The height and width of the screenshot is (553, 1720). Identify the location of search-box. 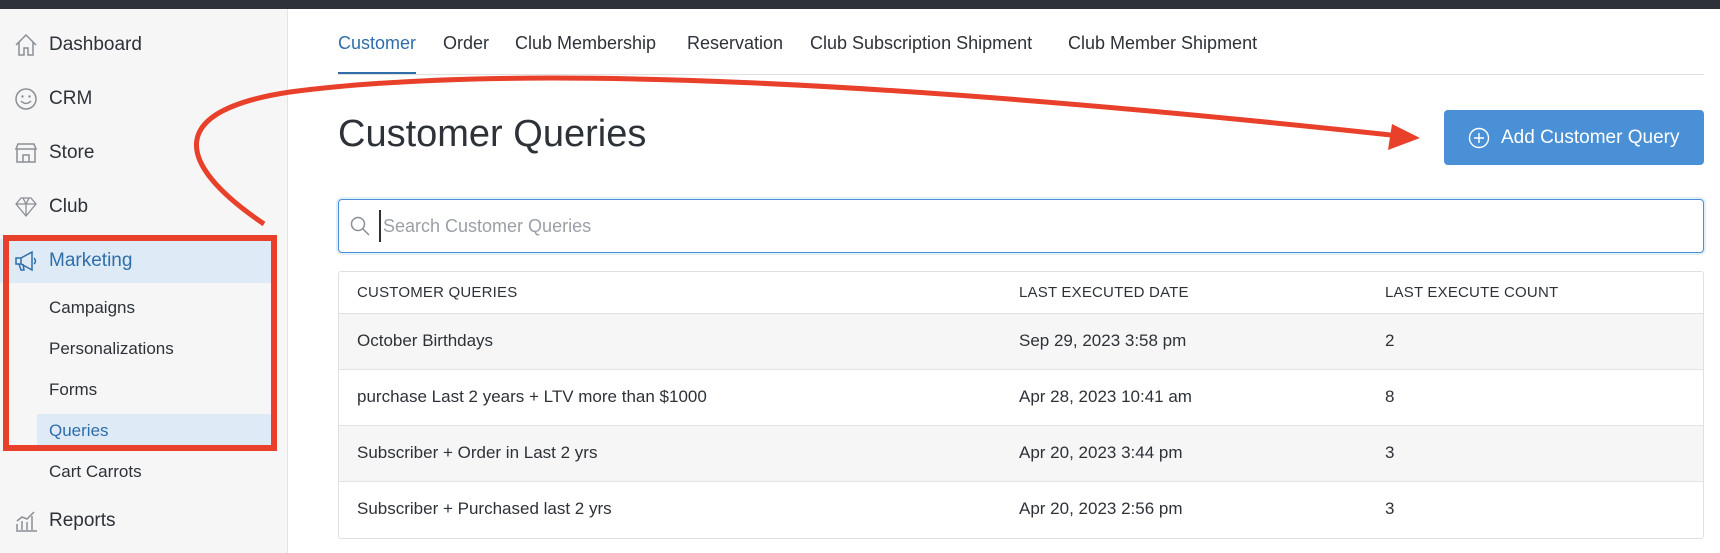
(1021, 226).